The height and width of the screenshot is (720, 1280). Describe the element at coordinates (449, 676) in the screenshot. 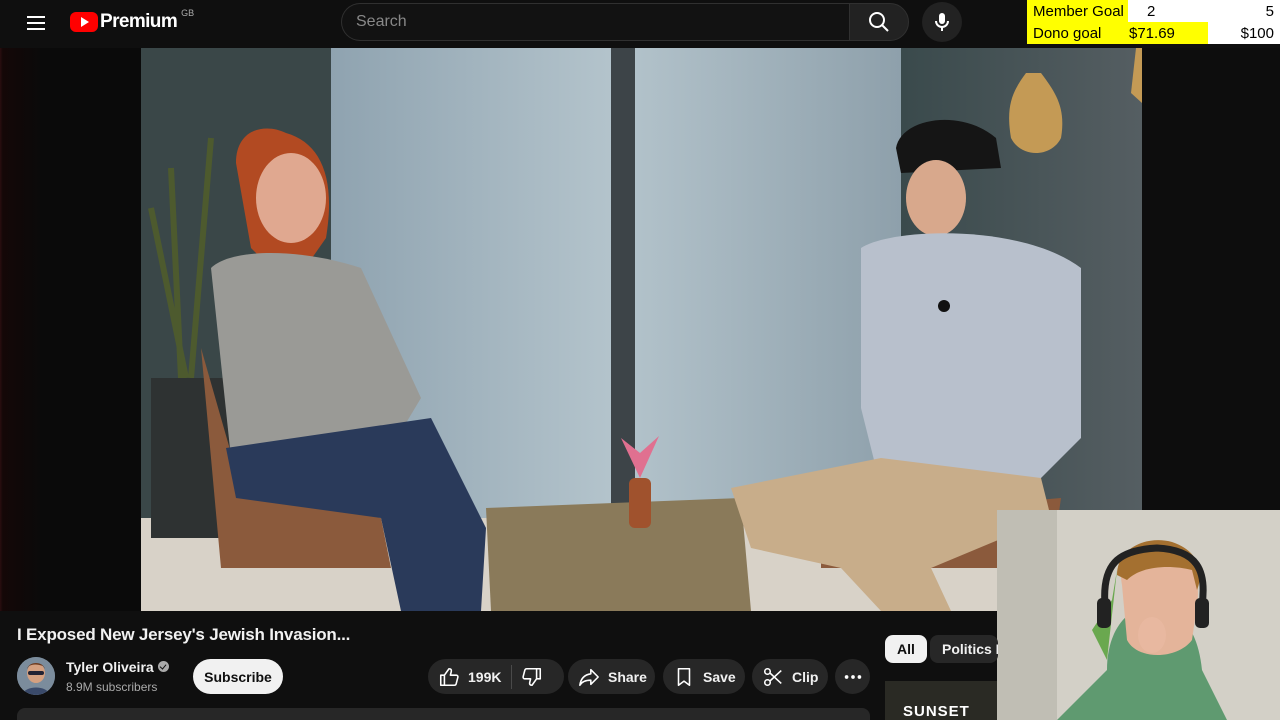

I see `thumbs-up-icon` at that location.